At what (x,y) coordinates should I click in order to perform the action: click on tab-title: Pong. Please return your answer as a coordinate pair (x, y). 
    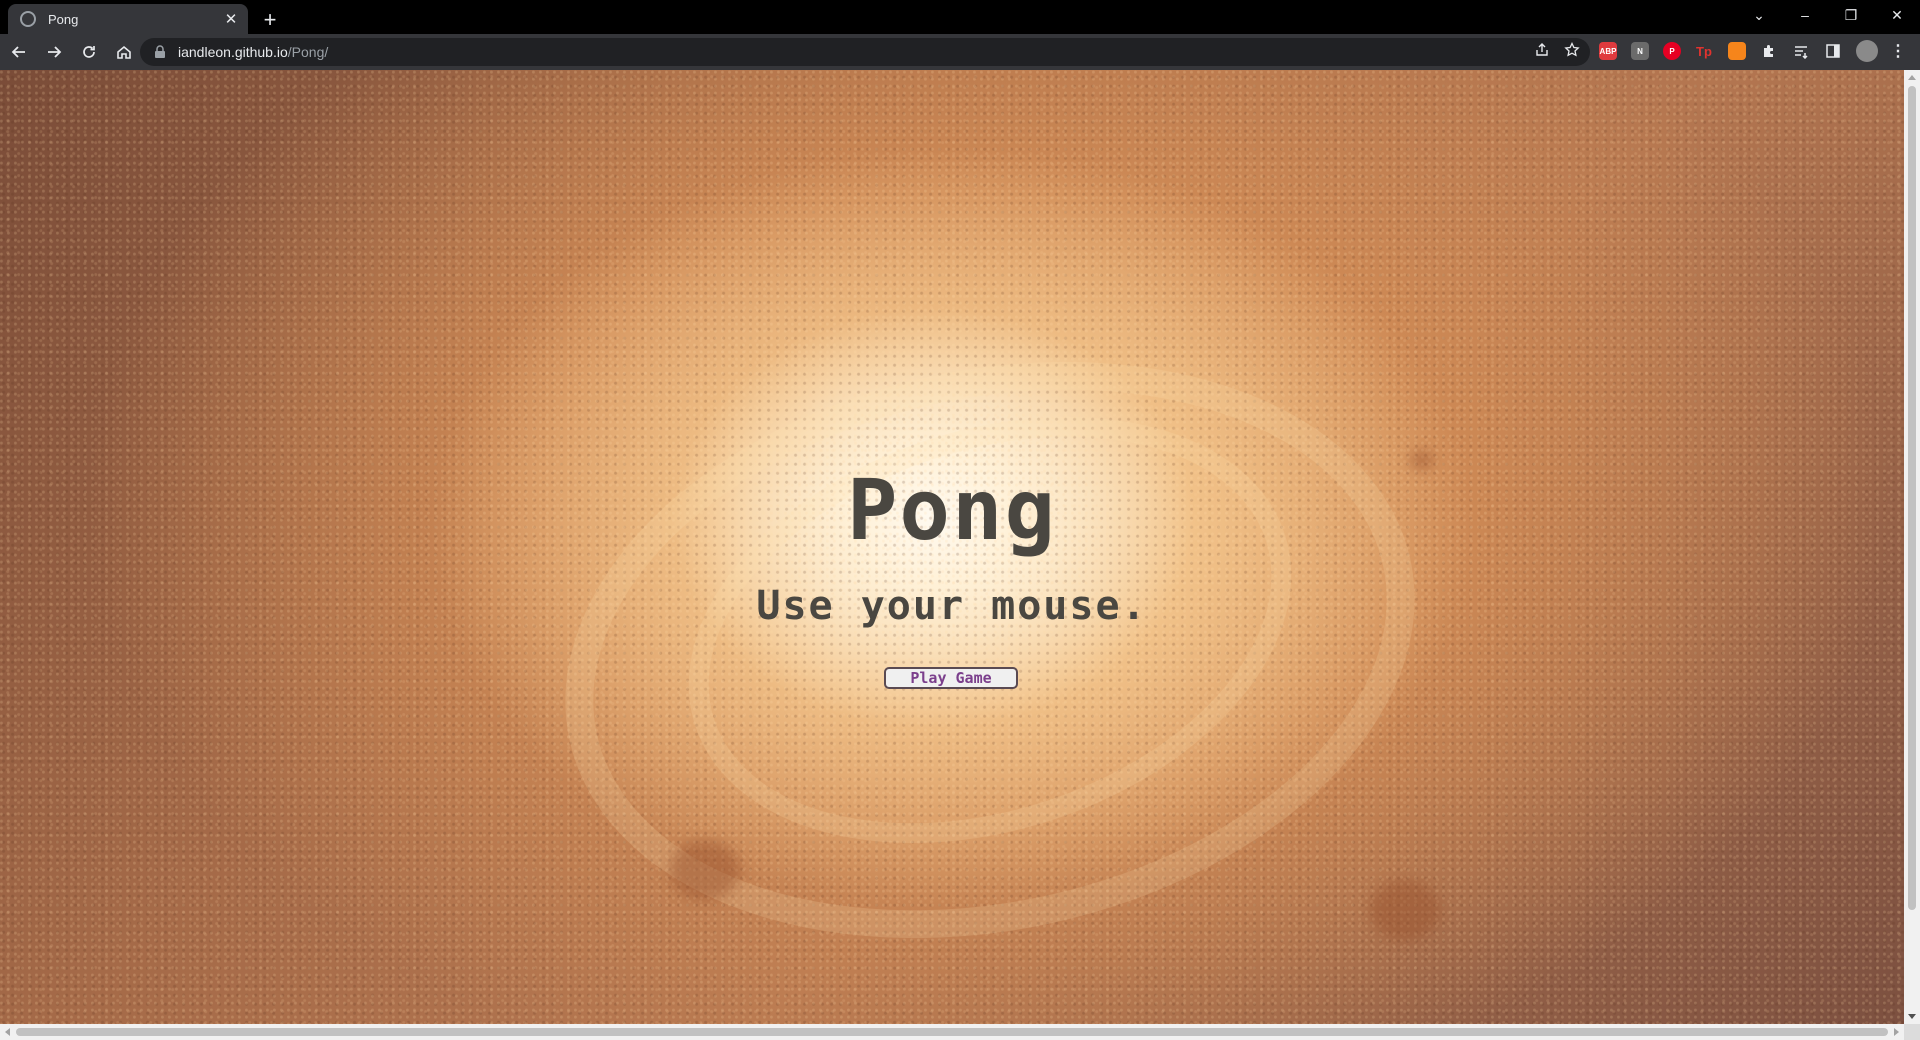
    Looking at the image, I should click on (63, 19).